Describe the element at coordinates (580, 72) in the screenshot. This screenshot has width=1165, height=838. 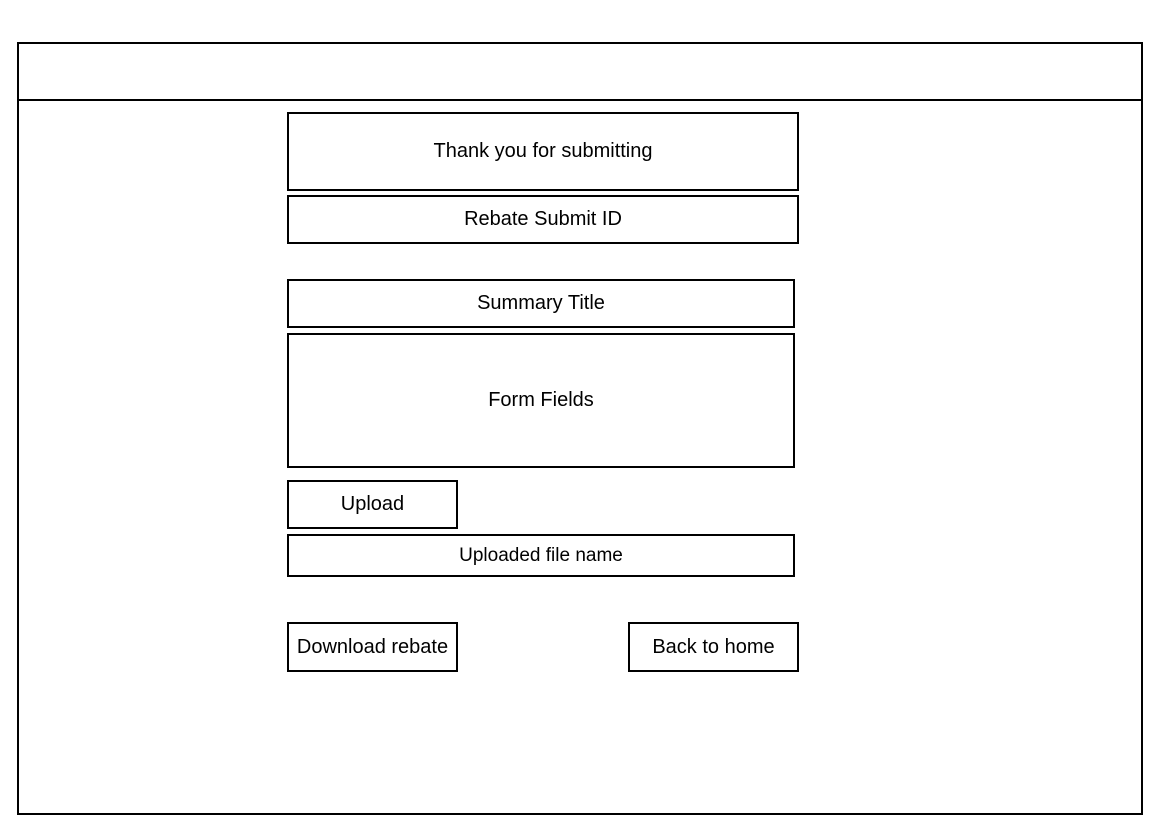
I see `header-bar` at that location.